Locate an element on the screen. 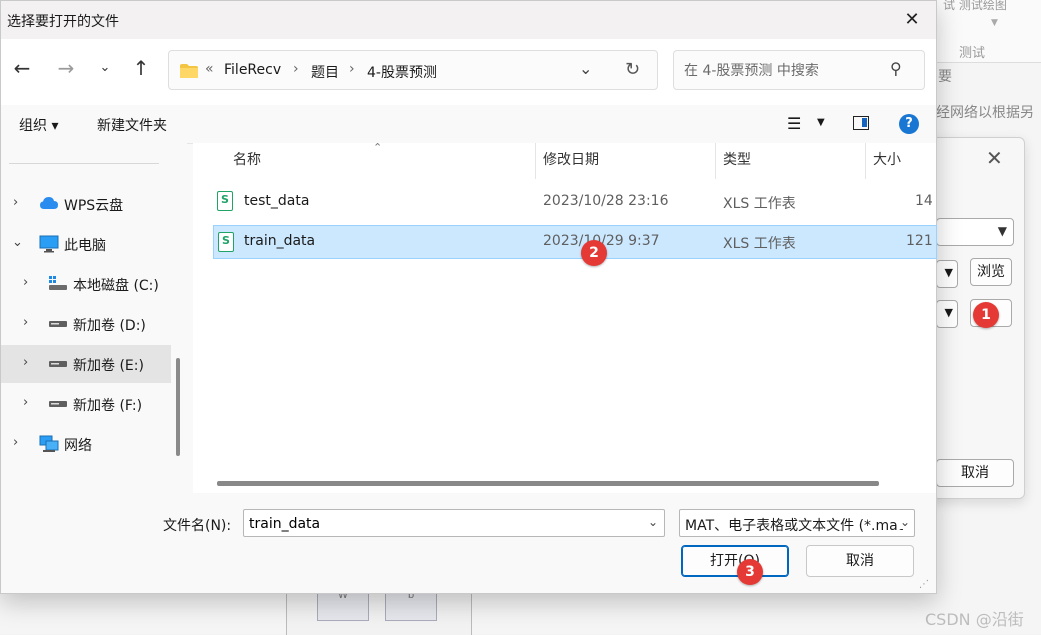  command-toolbar: 组织 ▾ 新建文件夹 ☰ ▼ ? is located at coordinates (468, 124).